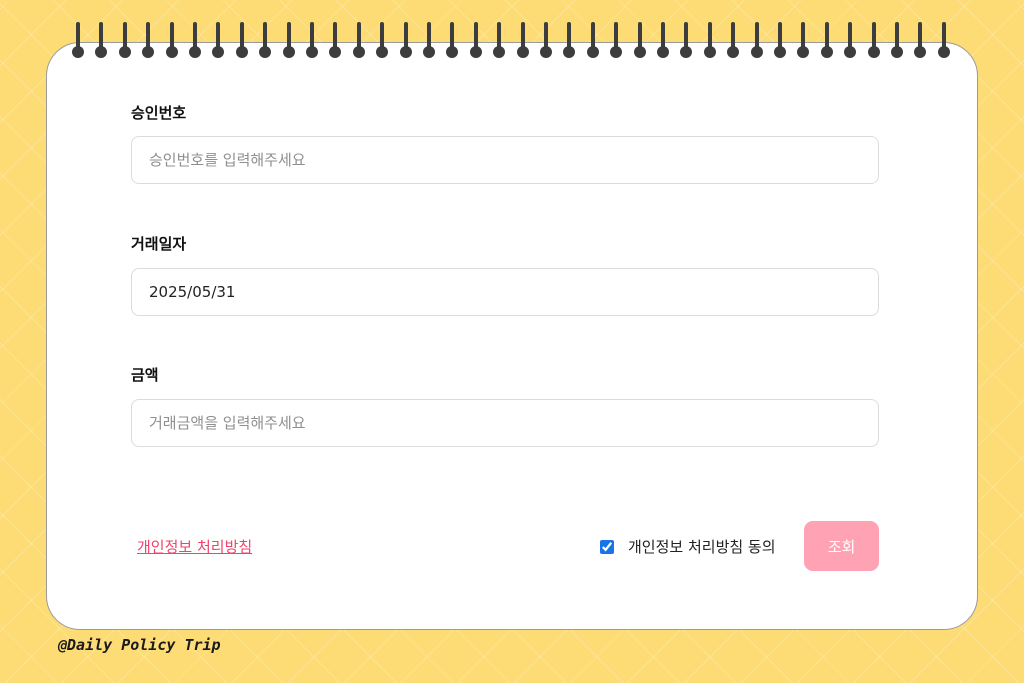 This screenshot has height=683, width=1024. I want to click on transaction-date-label: 거래일자, so click(159, 244).